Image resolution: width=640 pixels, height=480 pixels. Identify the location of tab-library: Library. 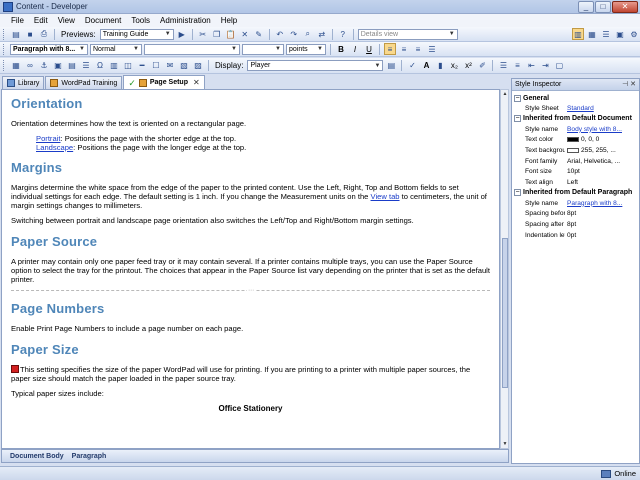
(23, 82).